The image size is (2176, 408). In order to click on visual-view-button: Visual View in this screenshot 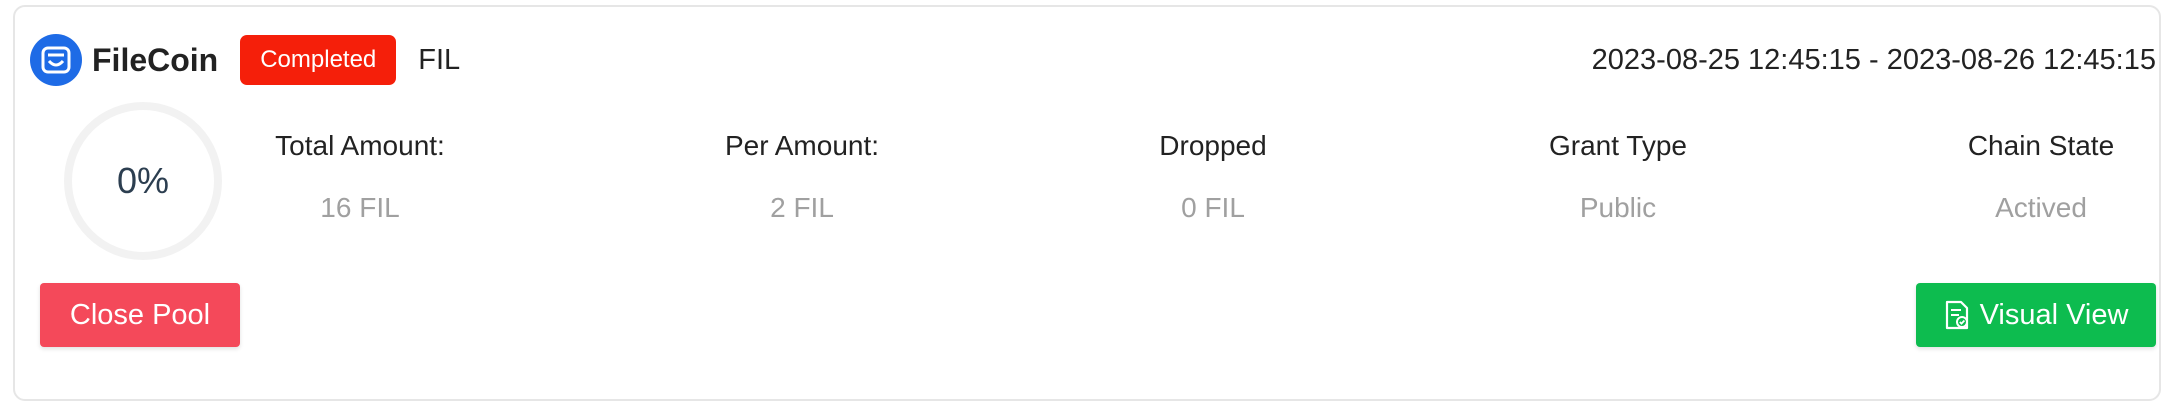, I will do `click(2036, 315)`.